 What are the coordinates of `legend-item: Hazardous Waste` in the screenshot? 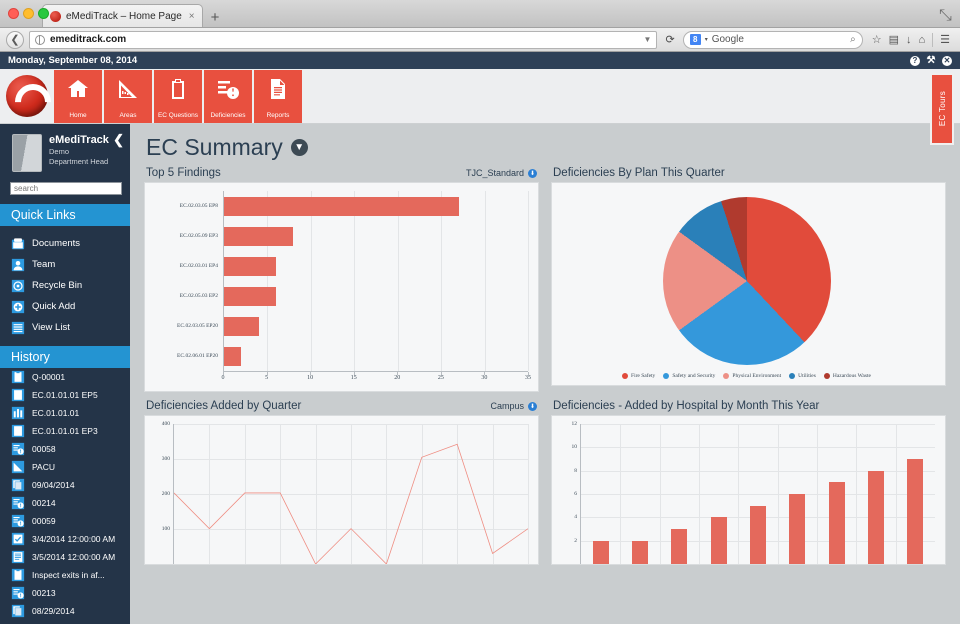 It's located at (847, 376).